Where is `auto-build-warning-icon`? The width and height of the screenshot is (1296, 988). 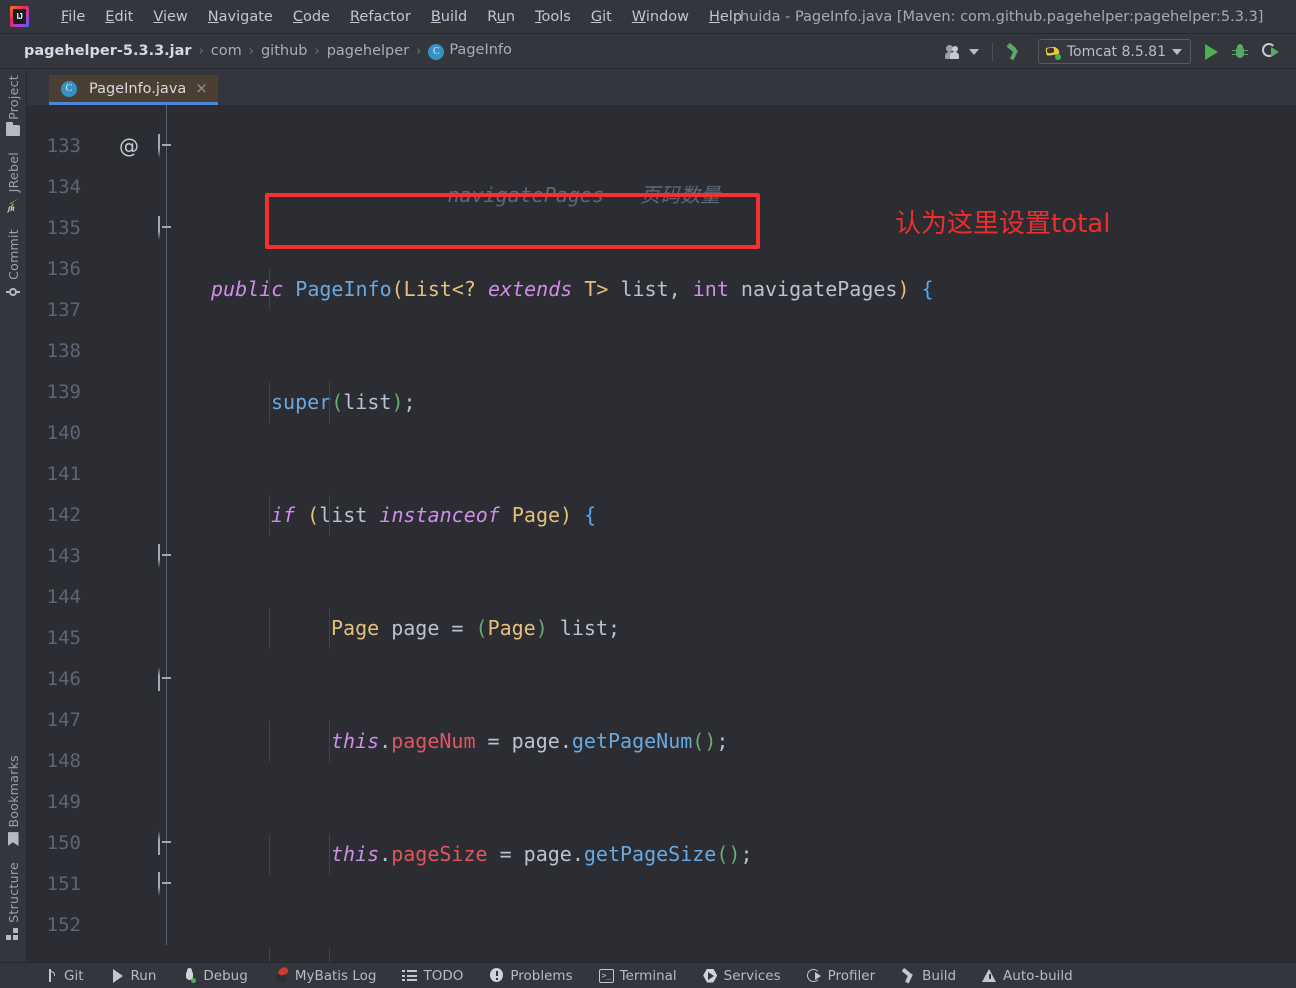 auto-build-warning-icon is located at coordinates (989, 975).